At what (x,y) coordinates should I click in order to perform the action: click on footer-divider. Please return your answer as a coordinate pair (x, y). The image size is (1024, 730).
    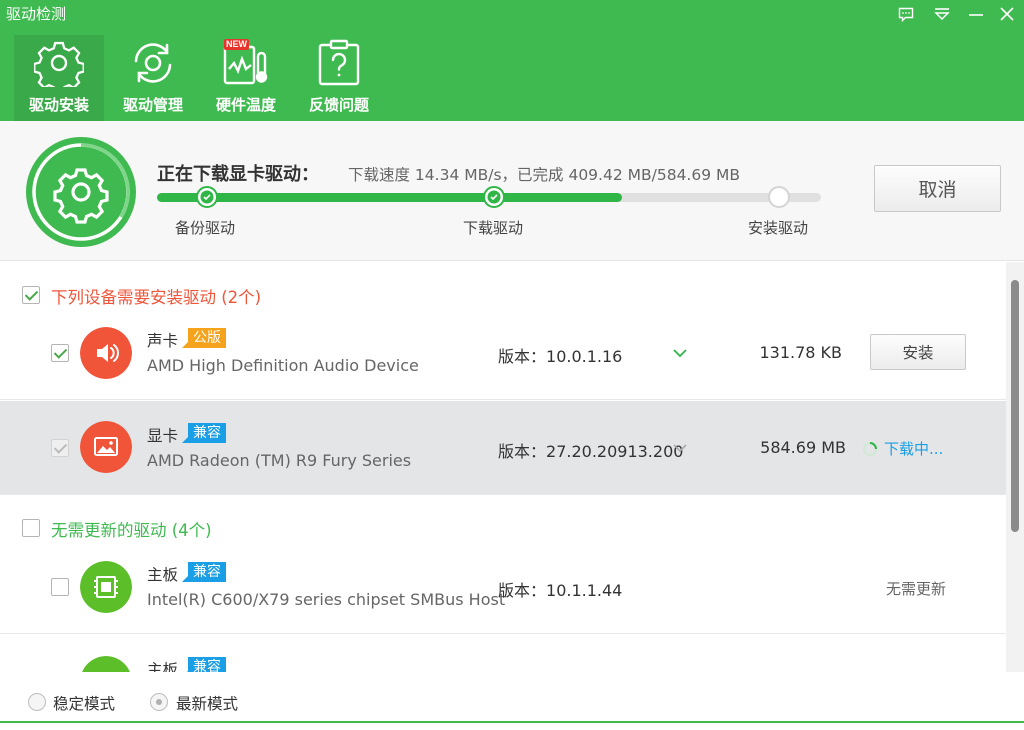
    Looking at the image, I should click on (512, 722).